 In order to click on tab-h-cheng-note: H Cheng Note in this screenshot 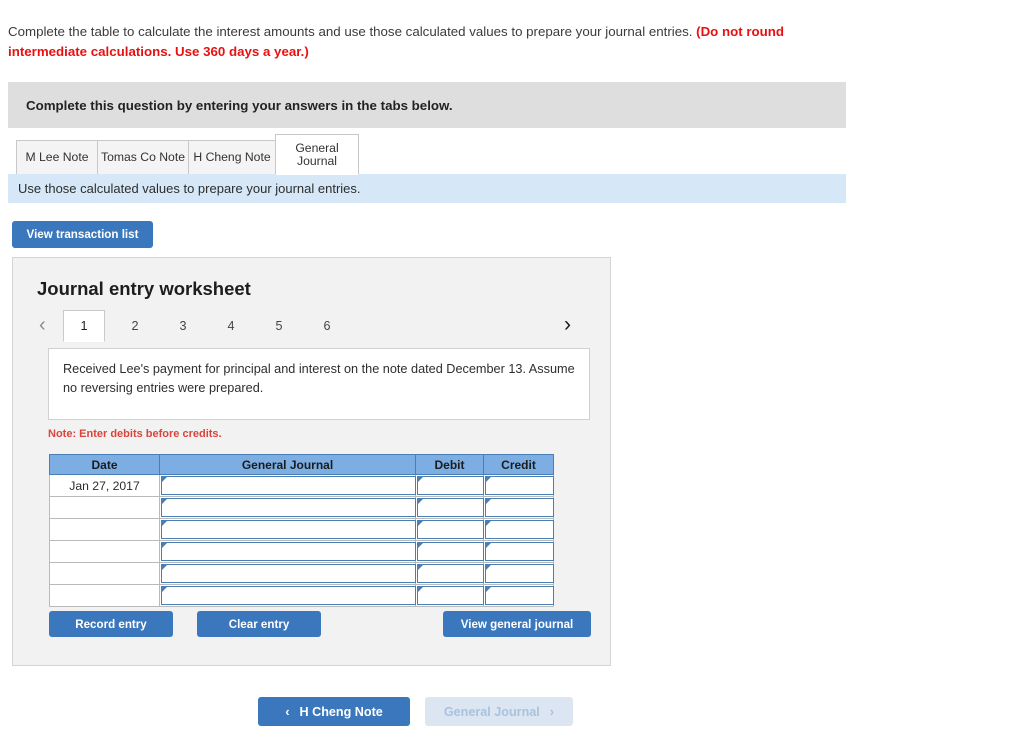, I will do `click(232, 157)`.